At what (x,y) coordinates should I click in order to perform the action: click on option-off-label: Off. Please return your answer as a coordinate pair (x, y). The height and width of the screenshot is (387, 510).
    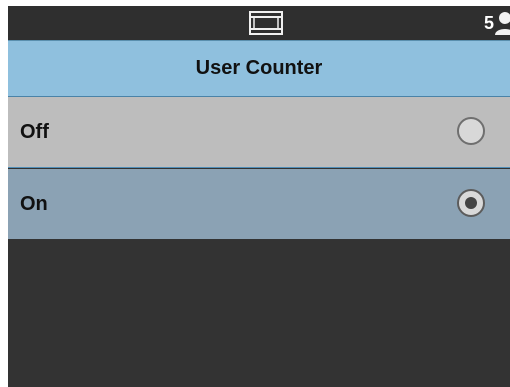
    Looking at the image, I should click on (34, 132).